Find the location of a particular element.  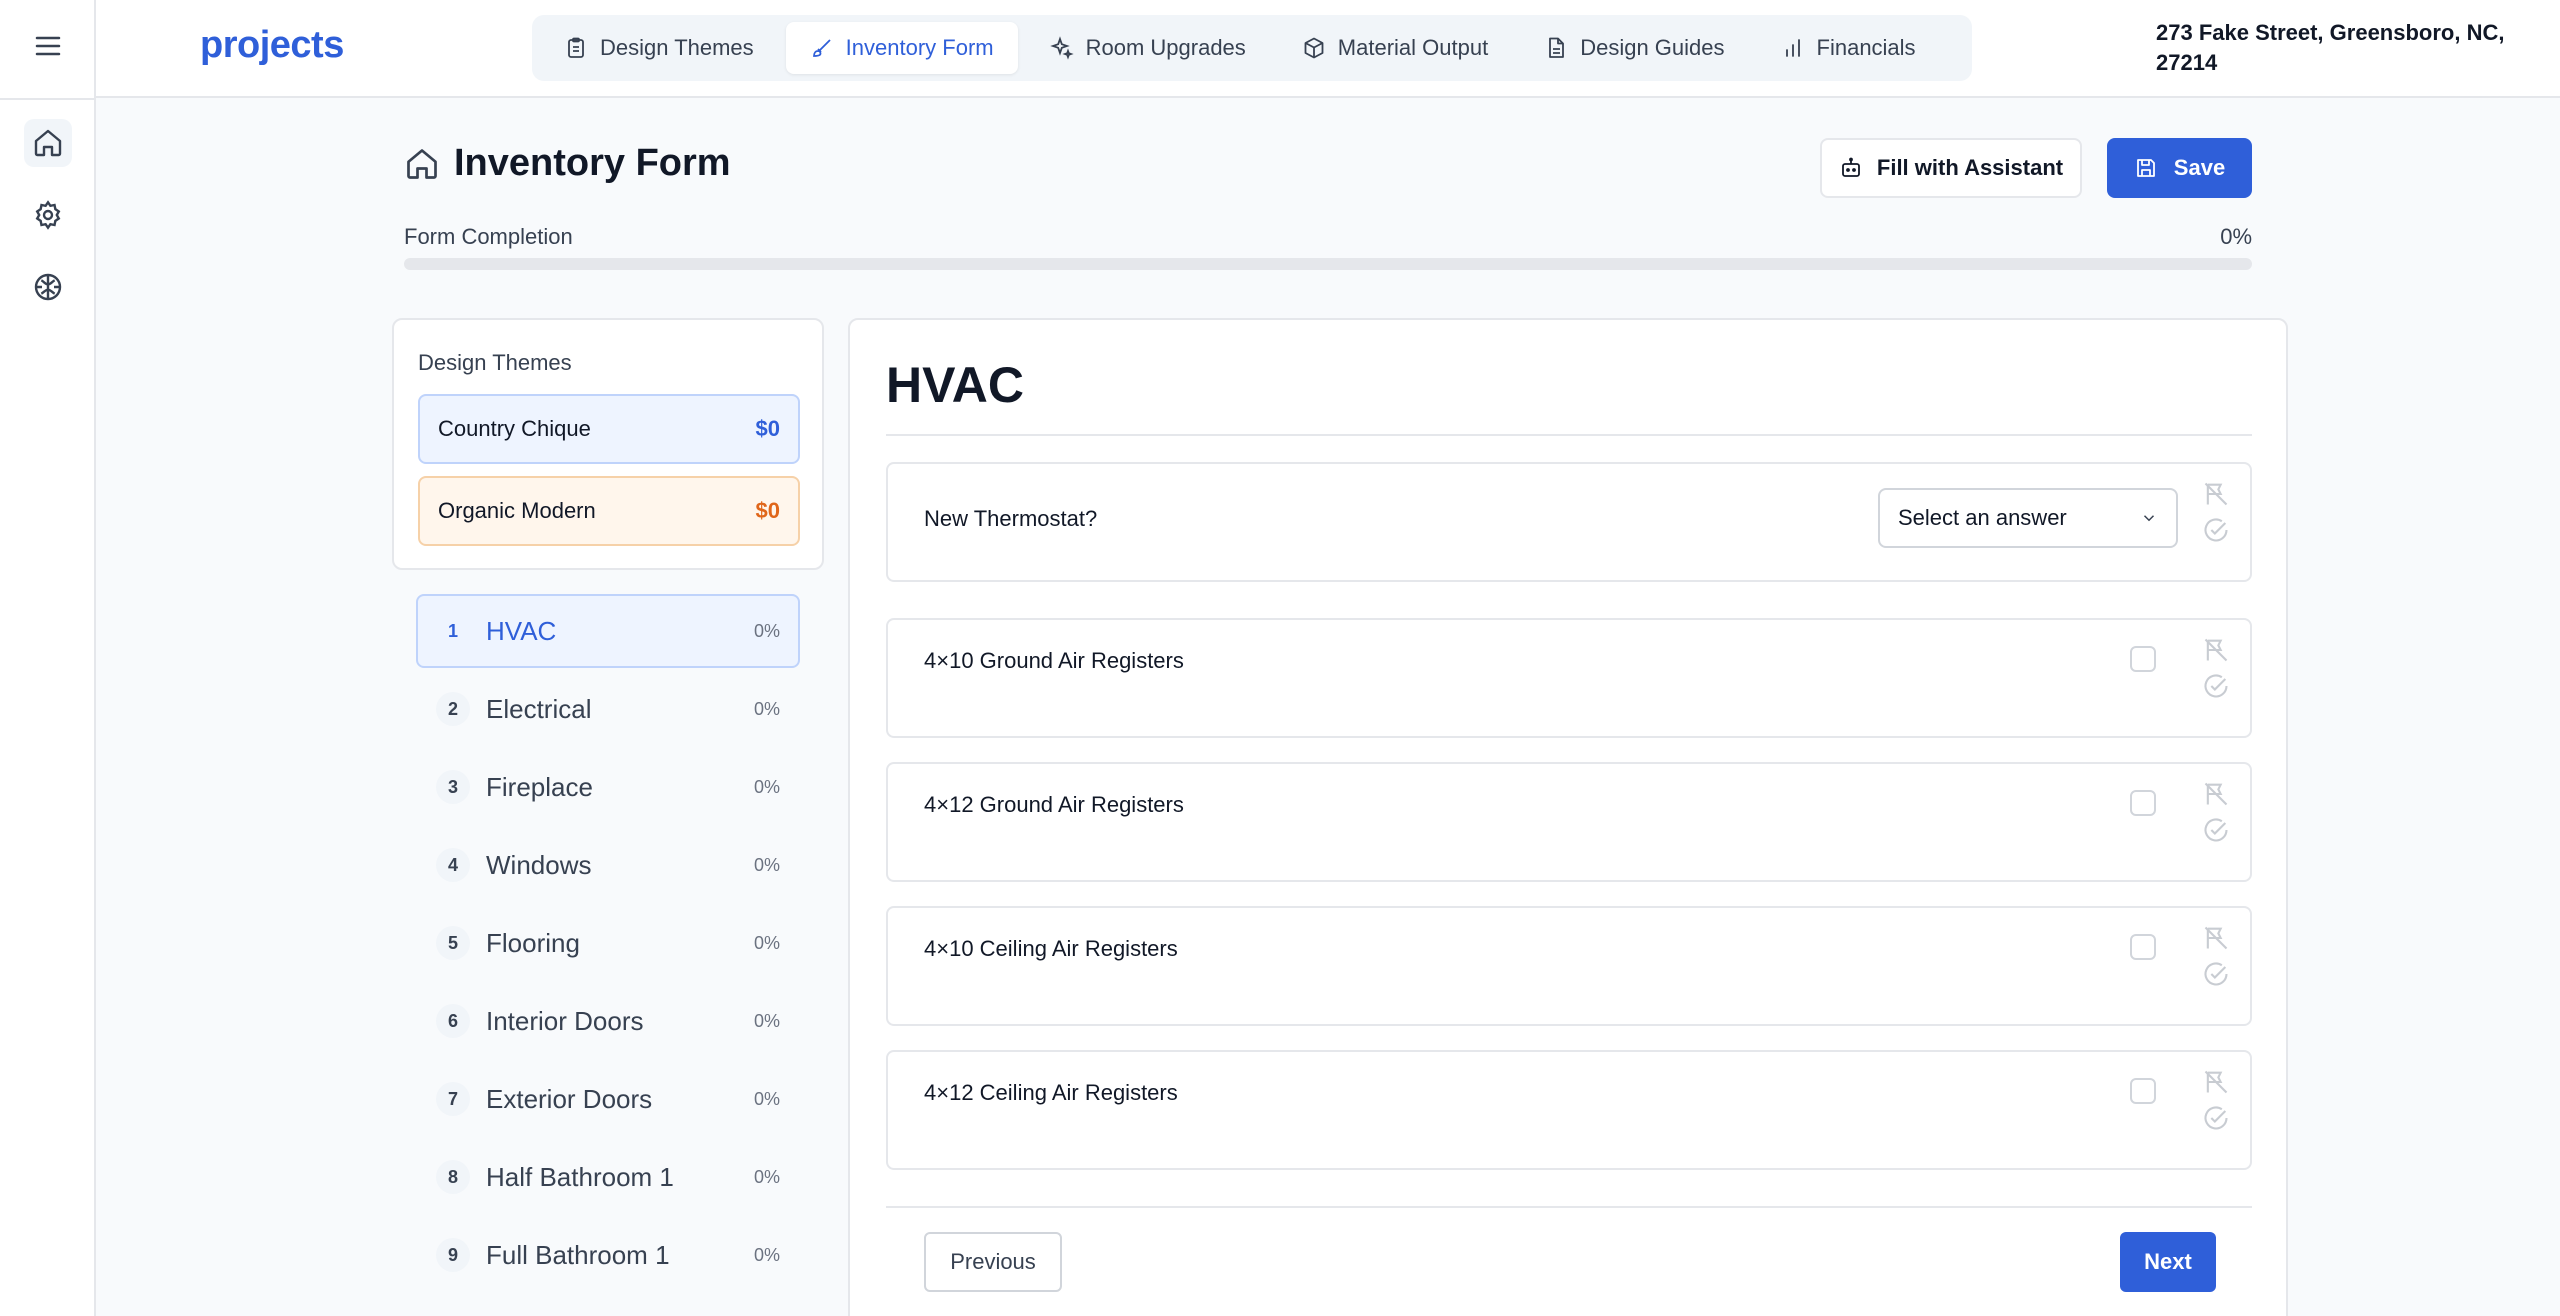

tab-label: Inventory Form is located at coordinates (919, 47).